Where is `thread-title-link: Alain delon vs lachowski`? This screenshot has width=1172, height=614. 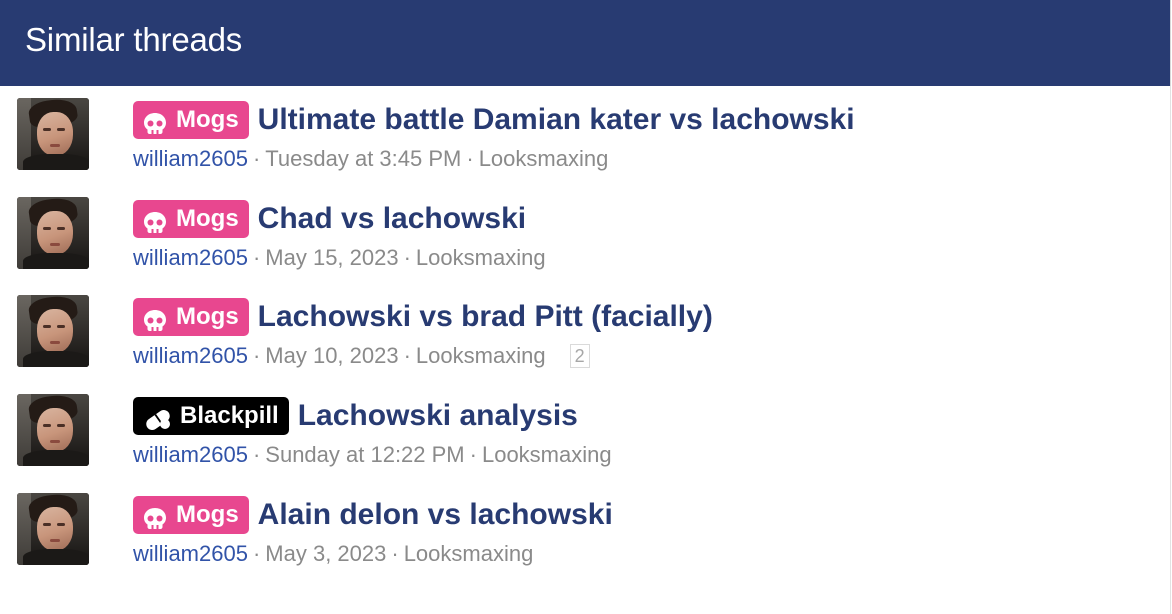 thread-title-link: Alain delon vs lachowski is located at coordinates (435, 515).